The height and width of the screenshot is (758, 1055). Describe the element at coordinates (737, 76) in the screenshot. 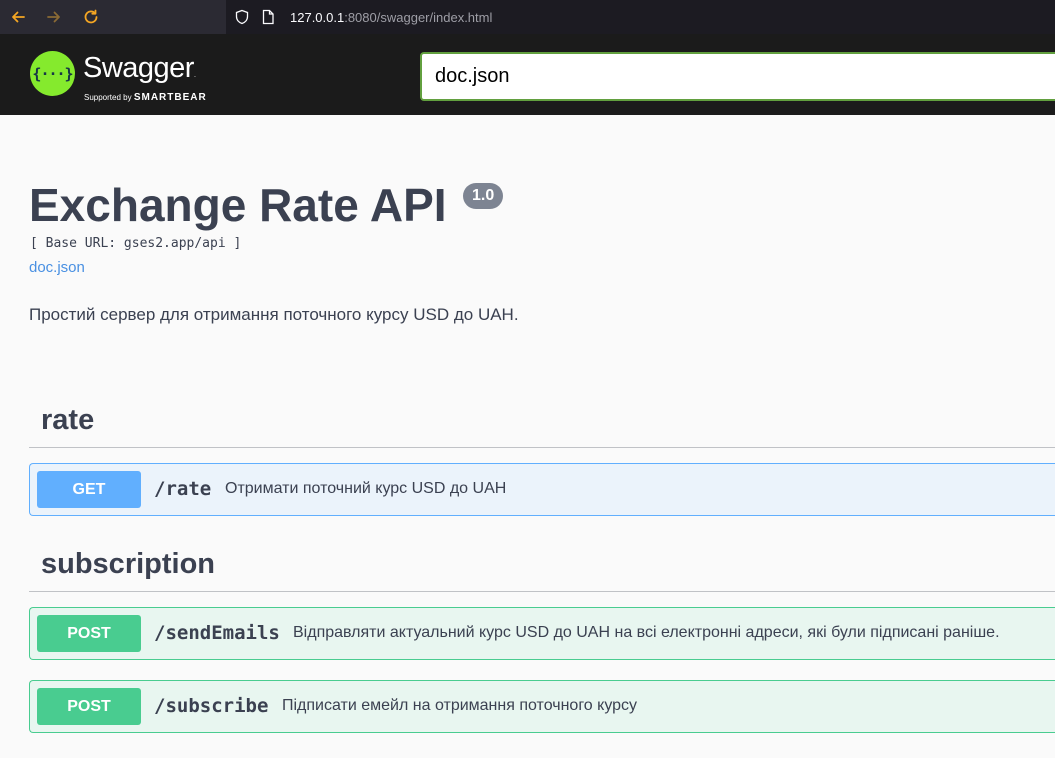

I see `spec-url-input` at that location.